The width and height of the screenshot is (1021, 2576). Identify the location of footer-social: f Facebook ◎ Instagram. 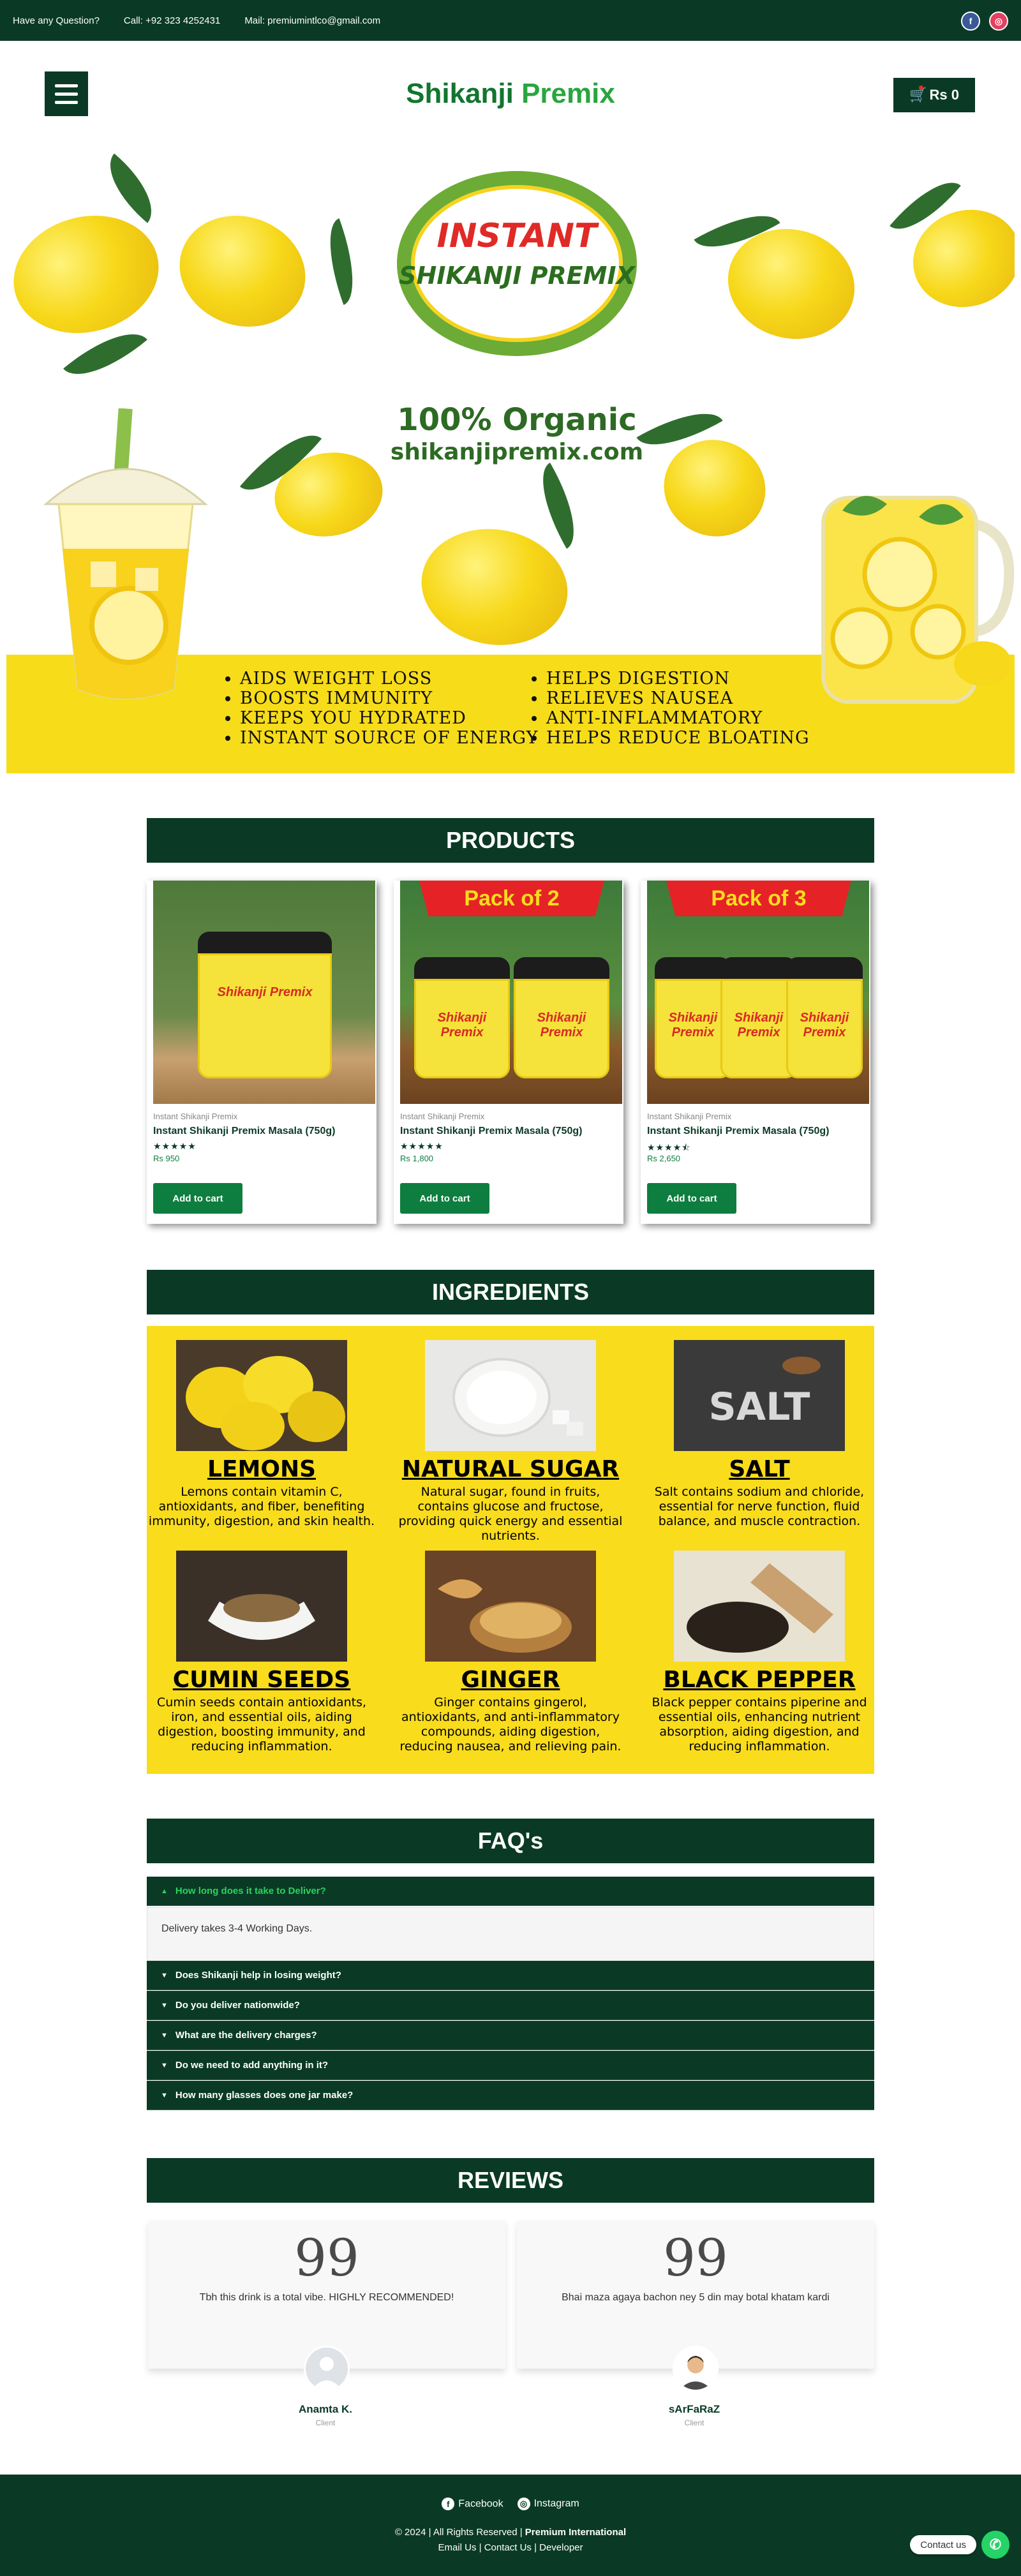
(511, 2504).